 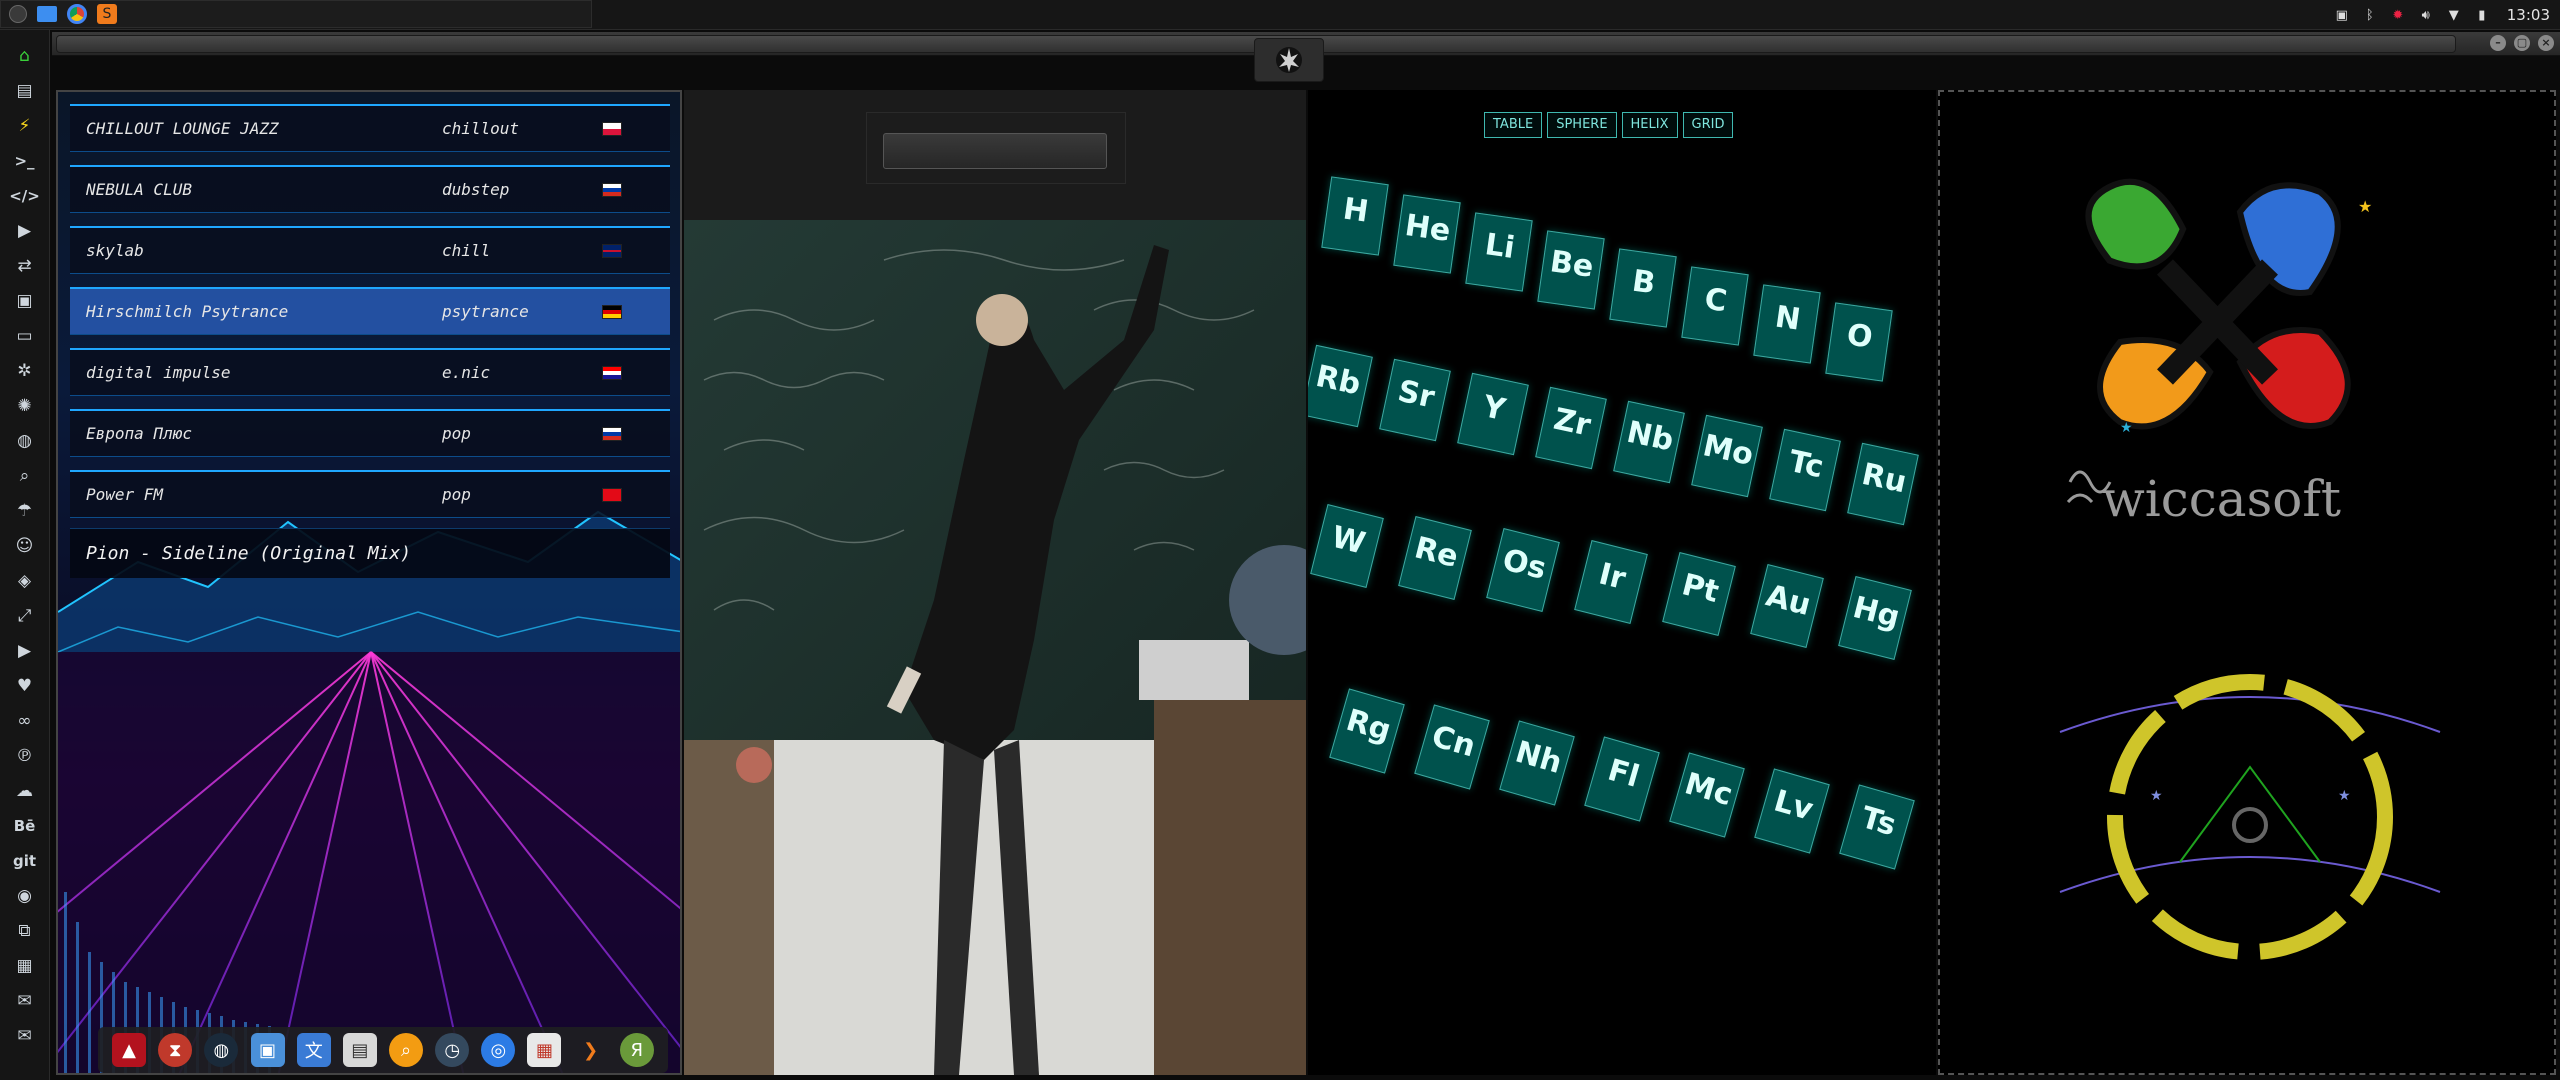 What do you see at coordinates (1340, 386) in the screenshot?
I see `element-tile: Rb` at bounding box center [1340, 386].